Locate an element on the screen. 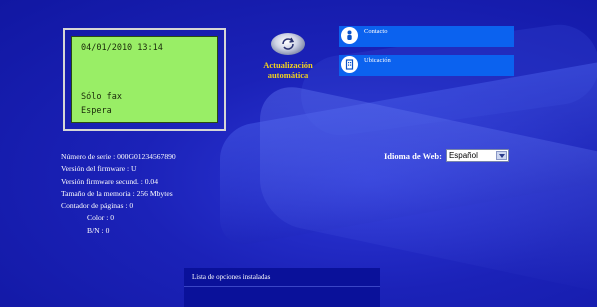 The image size is (597, 307). lcd-display: 04/01/2010 13:14 Sólo fax Espera is located at coordinates (144, 79).